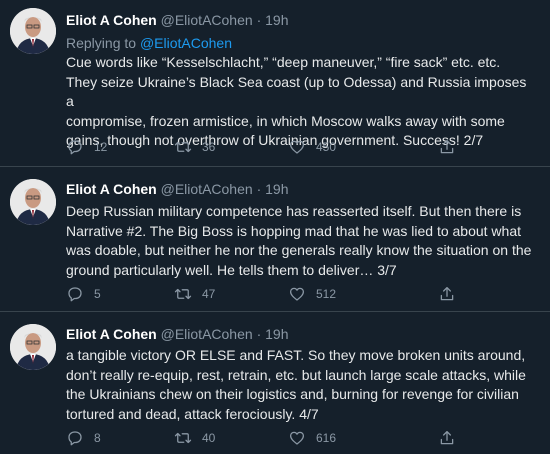 This screenshot has height=454, width=550. Describe the element at coordinates (209, 294) in the screenshot. I see `retweet-count: 47` at that location.